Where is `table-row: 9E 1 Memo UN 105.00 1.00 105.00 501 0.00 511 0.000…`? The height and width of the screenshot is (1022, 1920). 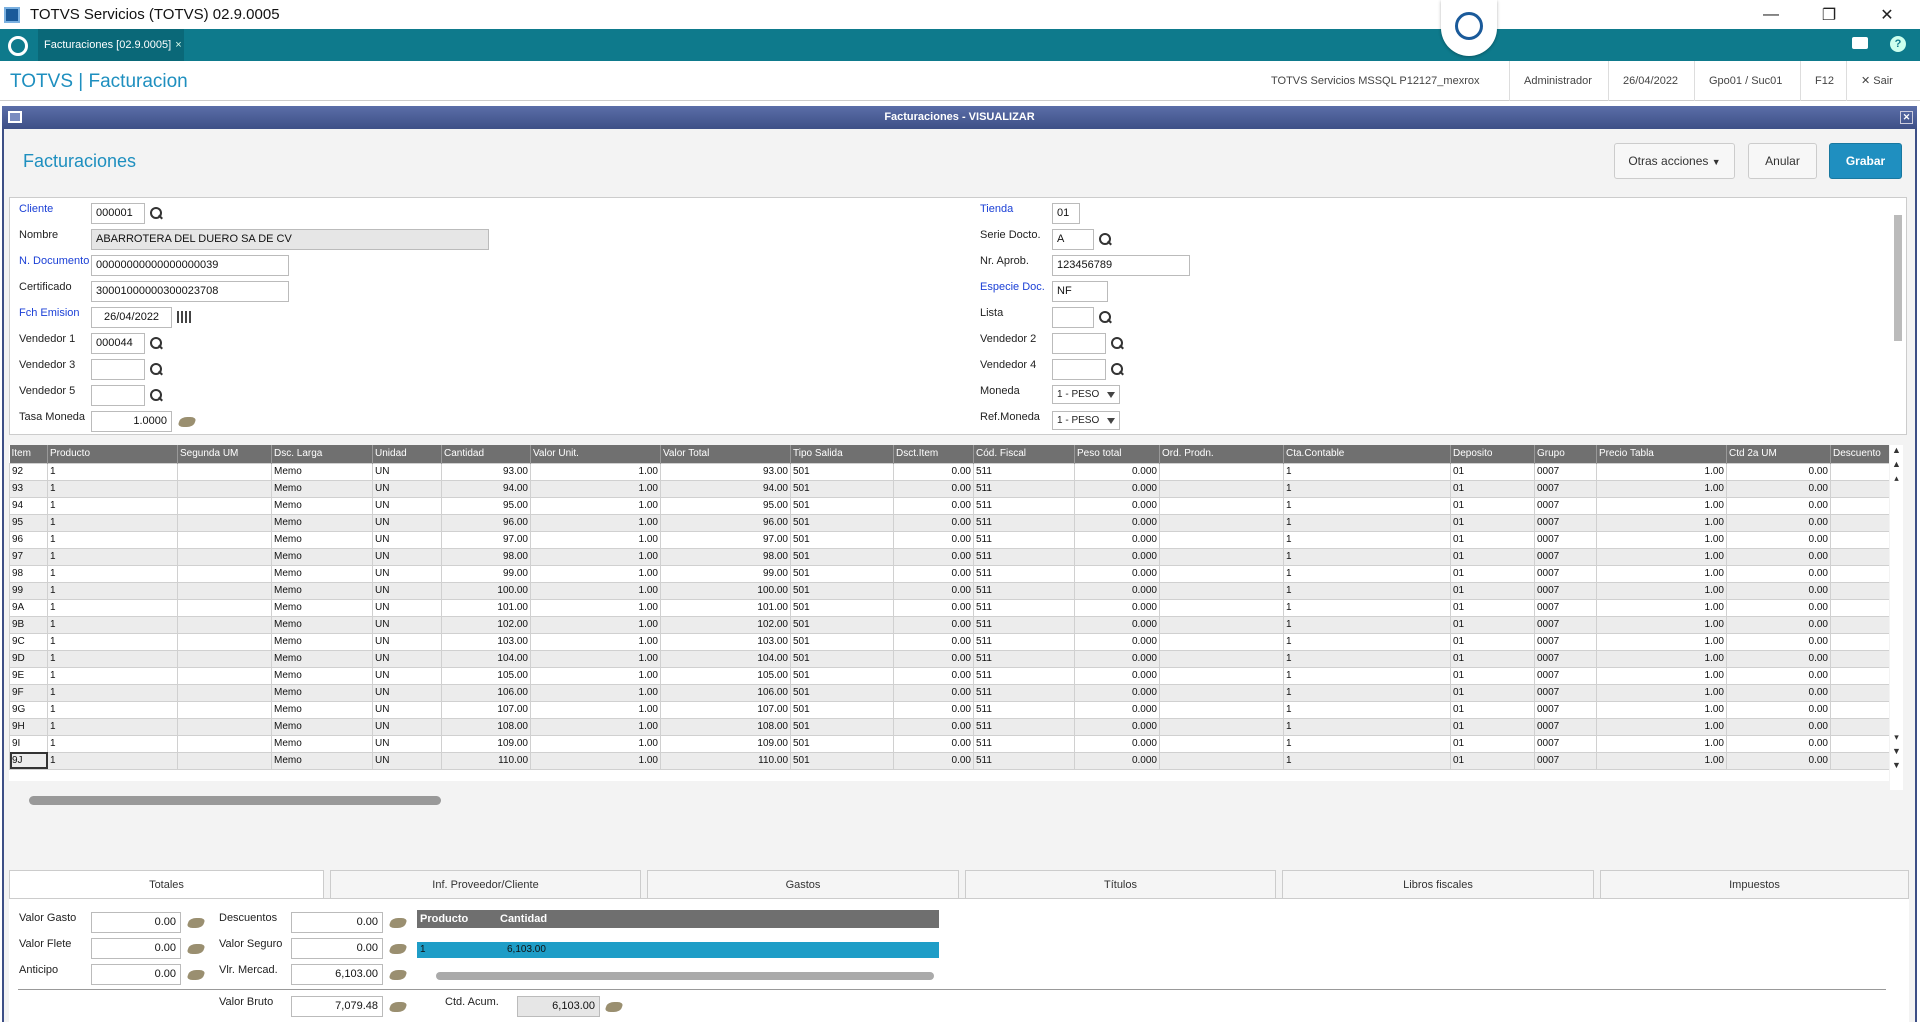
table-row: 9E 1 Memo UN 105.00 1.00 105.00 501 0.00 511 0.000… is located at coordinates (949, 675).